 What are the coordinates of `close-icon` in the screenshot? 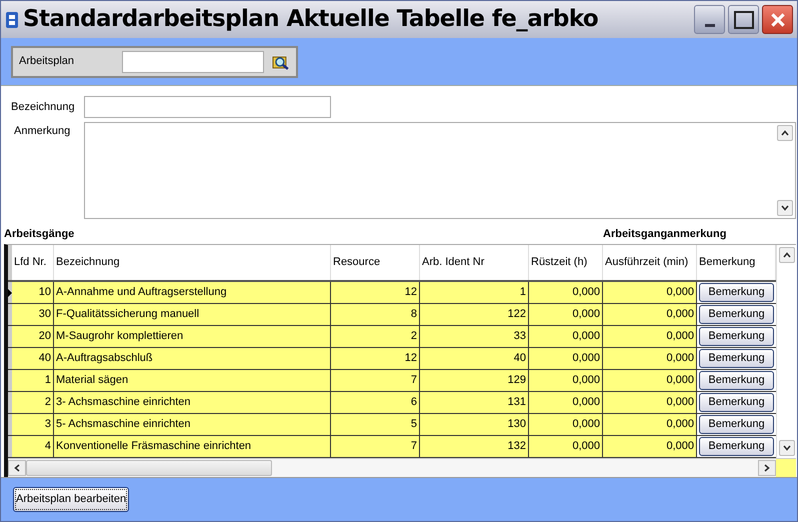 It's located at (778, 20).